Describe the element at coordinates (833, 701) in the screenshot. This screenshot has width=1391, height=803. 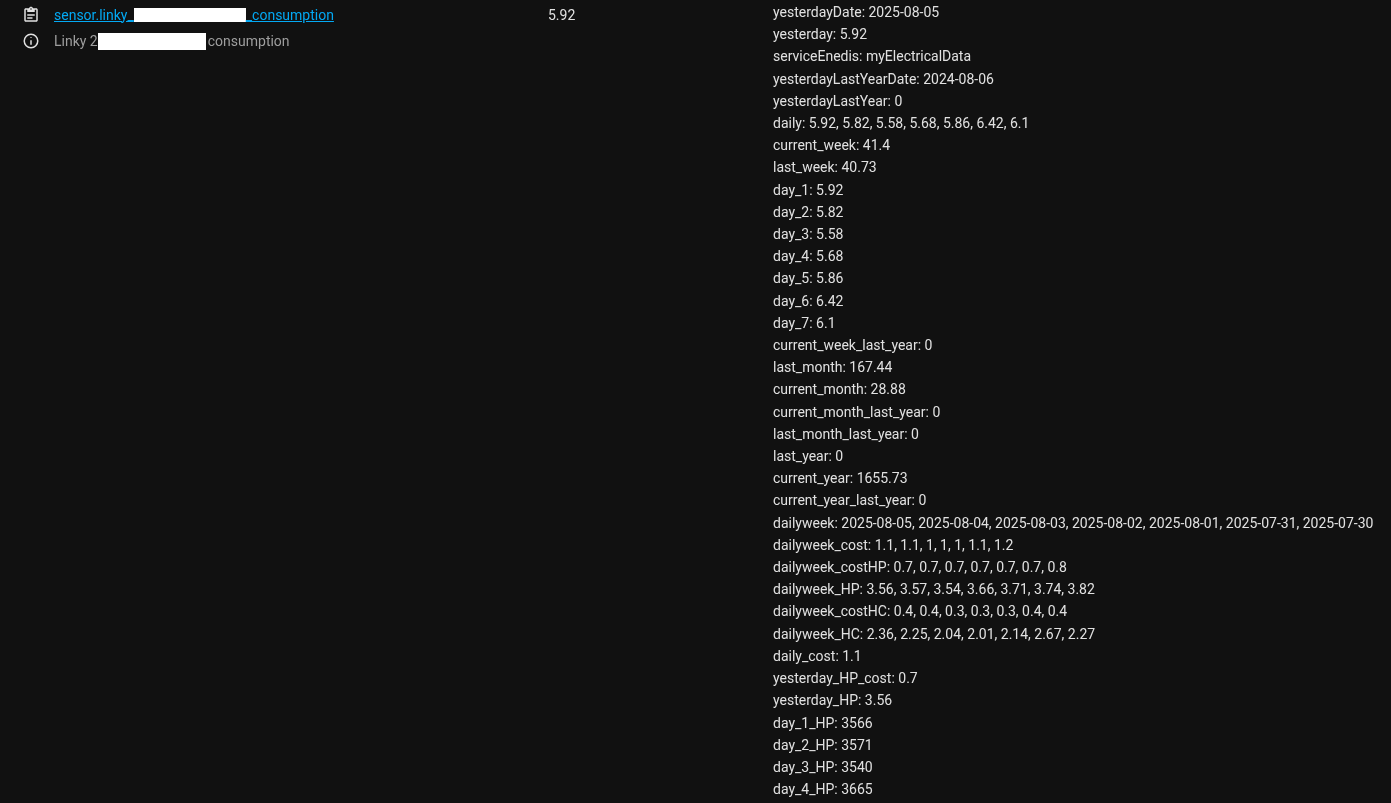
I see `attribute-line: yesterday_HP: 3.56` at that location.